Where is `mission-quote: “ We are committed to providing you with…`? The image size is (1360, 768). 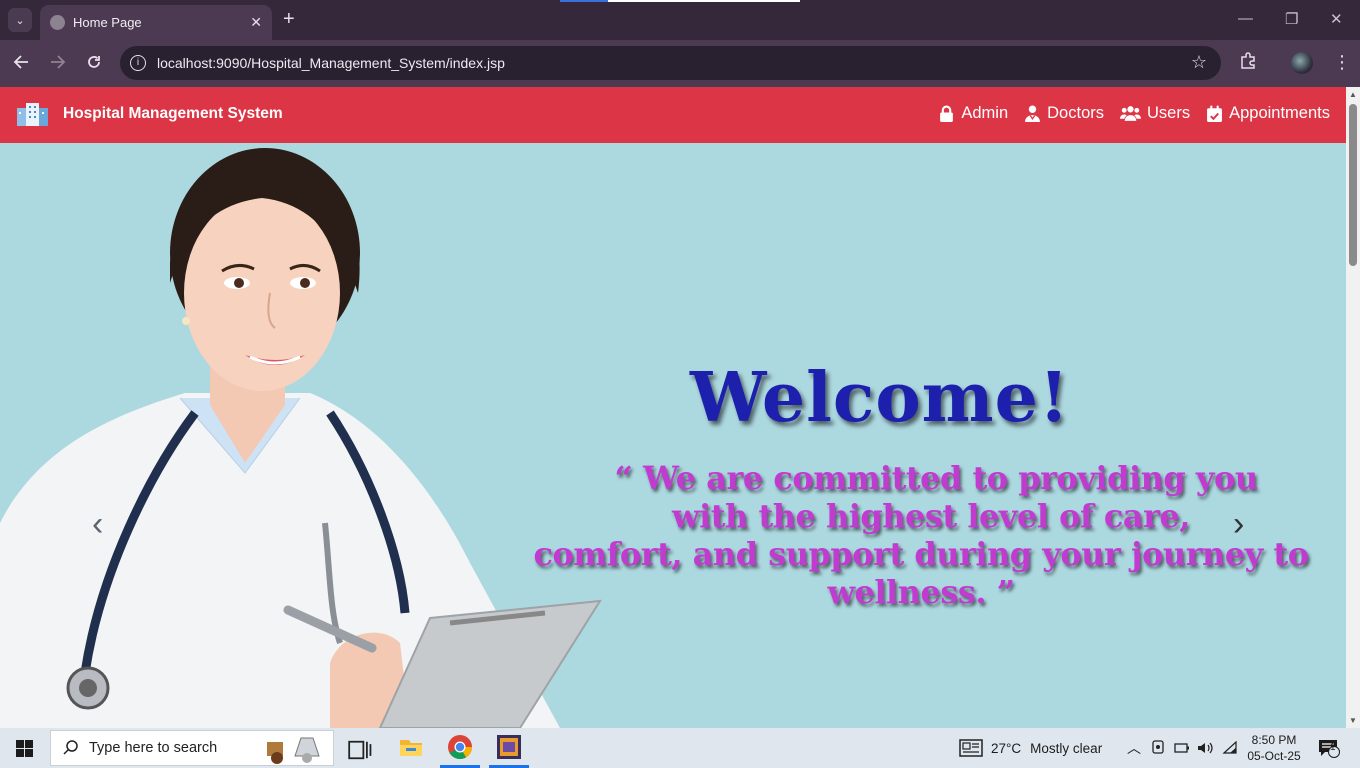
mission-quote: “ We are committed to providing you with… is located at coordinates (921, 535).